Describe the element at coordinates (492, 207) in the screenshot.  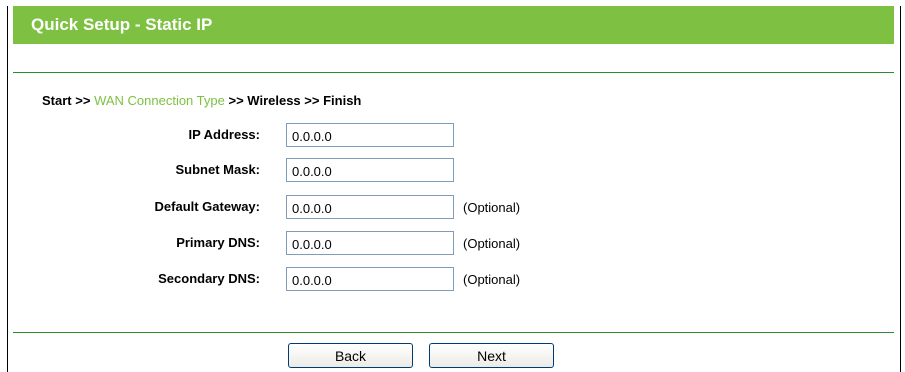
I see `default-gateway-optional-note: (Optional)` at that location.